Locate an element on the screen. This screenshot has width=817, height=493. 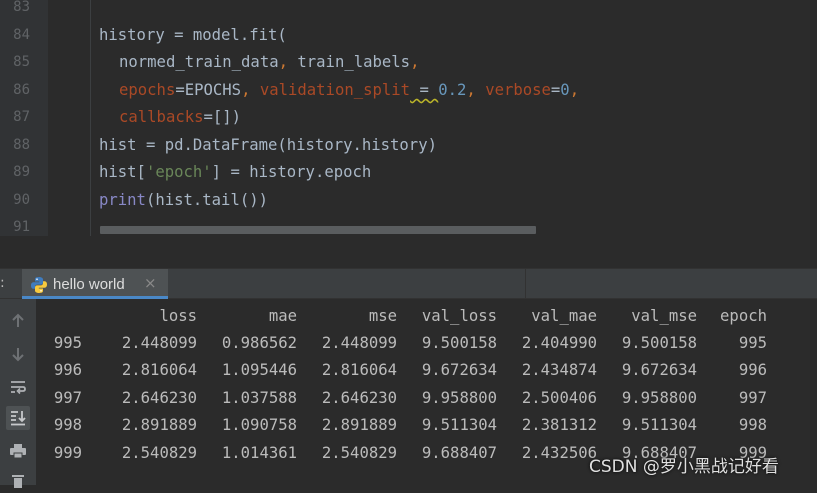
code-token: 'epoch' is located at coordinates (178, 172).